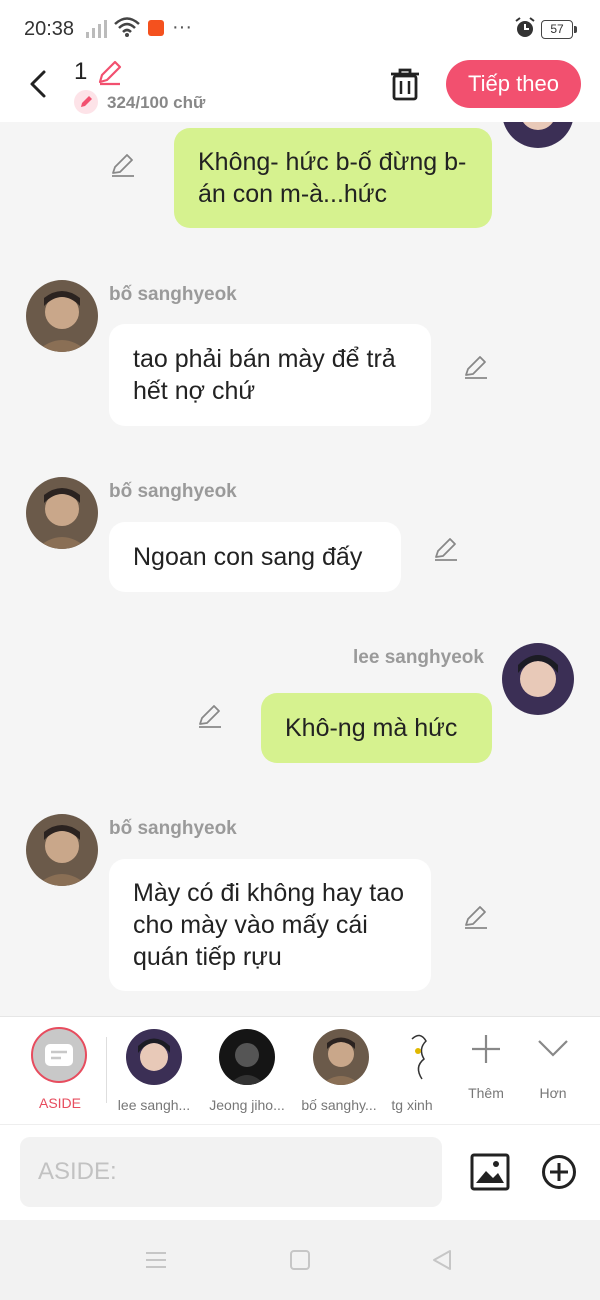 The image size is (600, 1300). Describe the element at coordinates (418, 657) in the screenshot. I see `speaker-name: lee sanghyeok` at that location.